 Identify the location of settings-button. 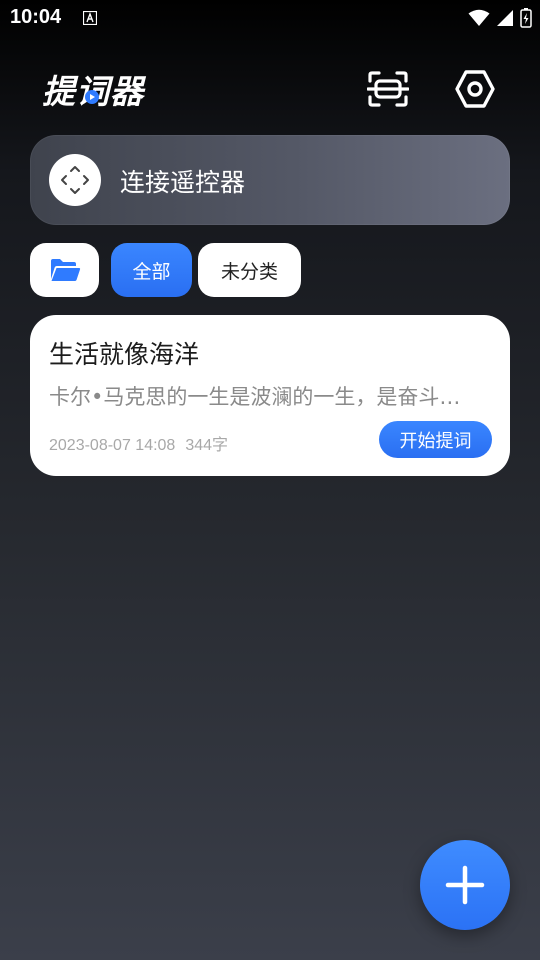
(475, 89).